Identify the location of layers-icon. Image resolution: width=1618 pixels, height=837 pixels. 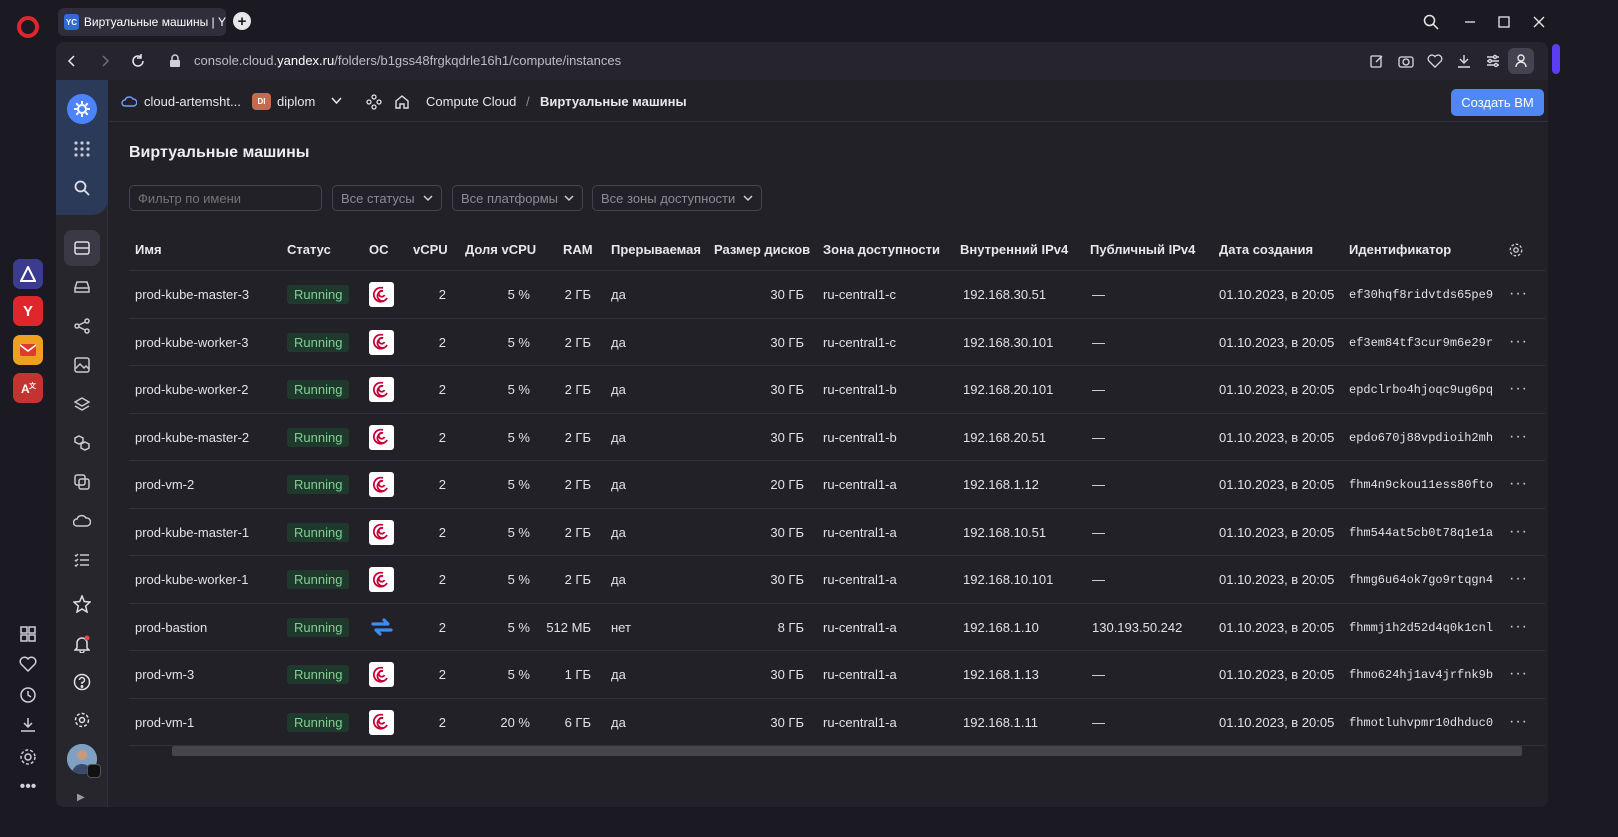
(82, 404).